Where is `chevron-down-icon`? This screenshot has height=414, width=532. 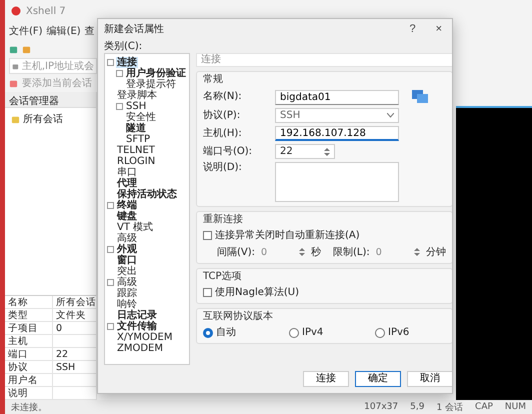
chevron-down-icon is located at coordinates (390, 115).